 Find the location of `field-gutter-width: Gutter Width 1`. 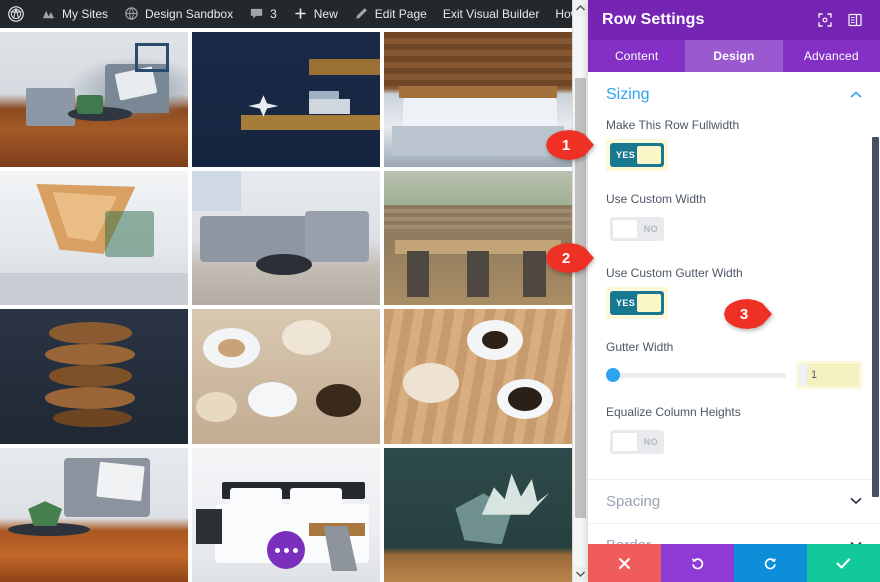

field-gutter-width: Gutter Width 1 is located at coordinates (734, 364).